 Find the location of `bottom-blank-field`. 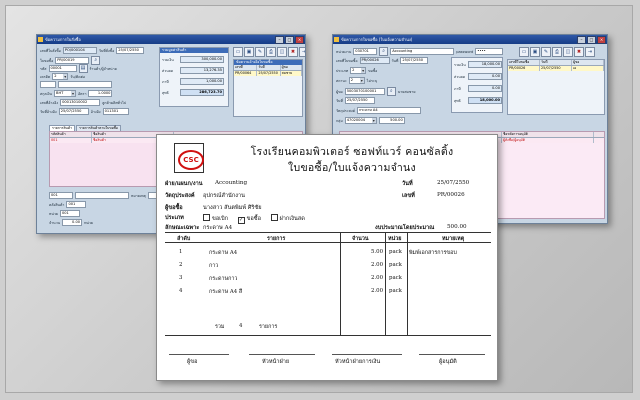

bottom-blank-field is located at coordinates (102, 195).